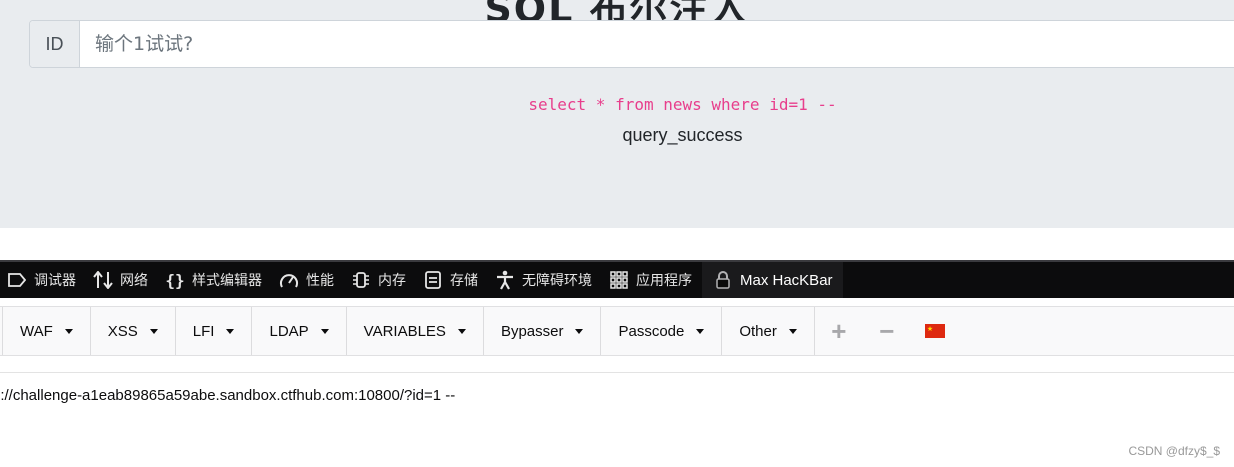 Image resolution: width=1234 pixels, height=467 pixels. I want to click on tab-network: 网络, so click(122, 280).